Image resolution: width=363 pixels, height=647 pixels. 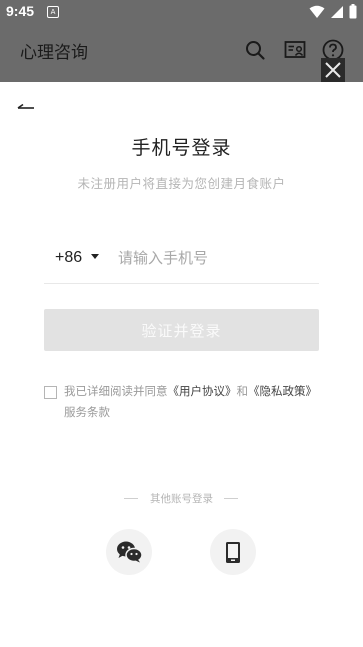 I want to click on agreement-suffix: 服务条款, so click(x=87, y=412).